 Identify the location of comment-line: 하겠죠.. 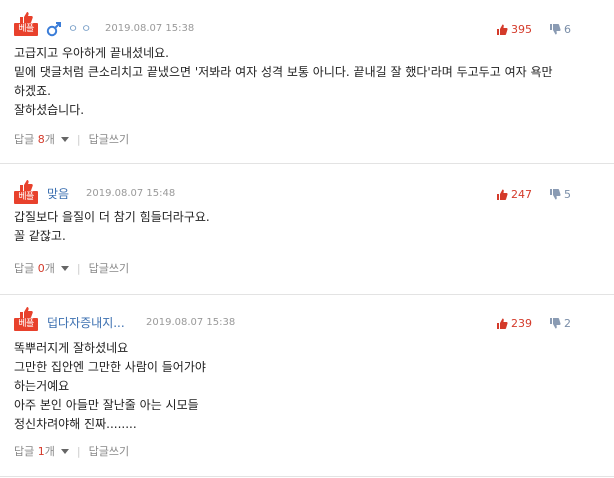
(32, 91).